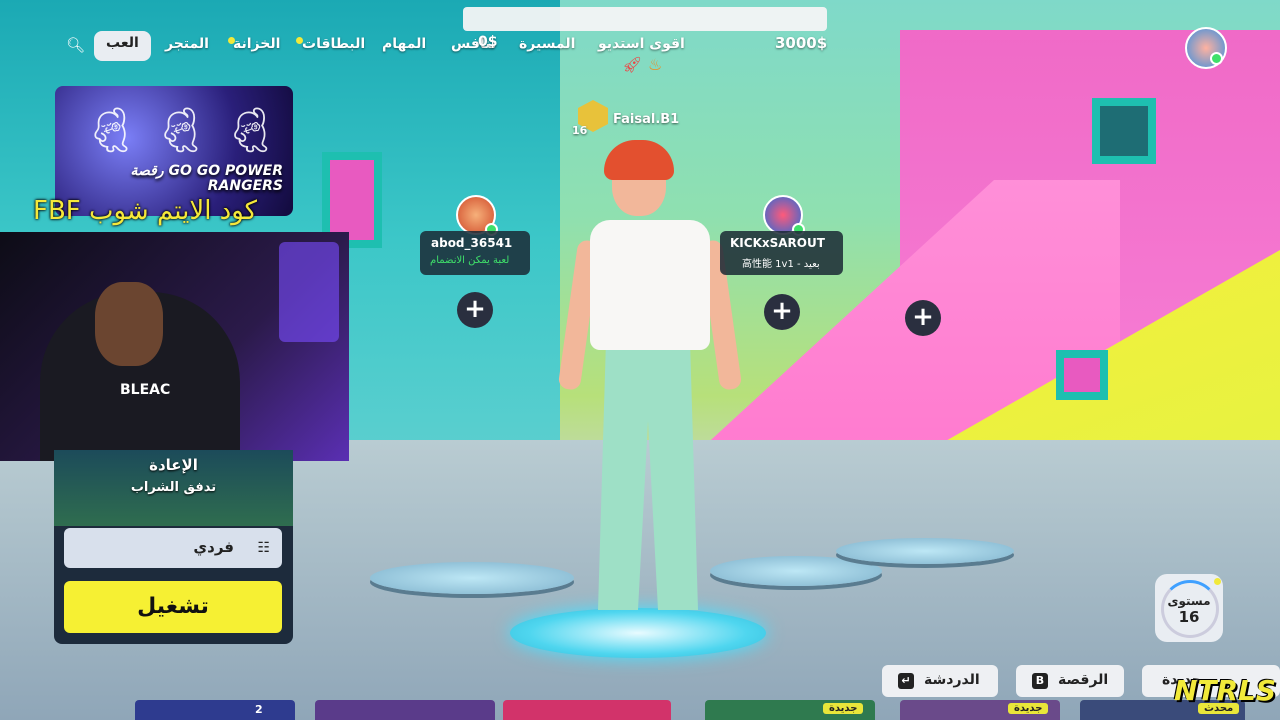 The width and height of the screenshot is (1280, 720). I want to click on chat-key-hint: ↵, so click(906, 681).